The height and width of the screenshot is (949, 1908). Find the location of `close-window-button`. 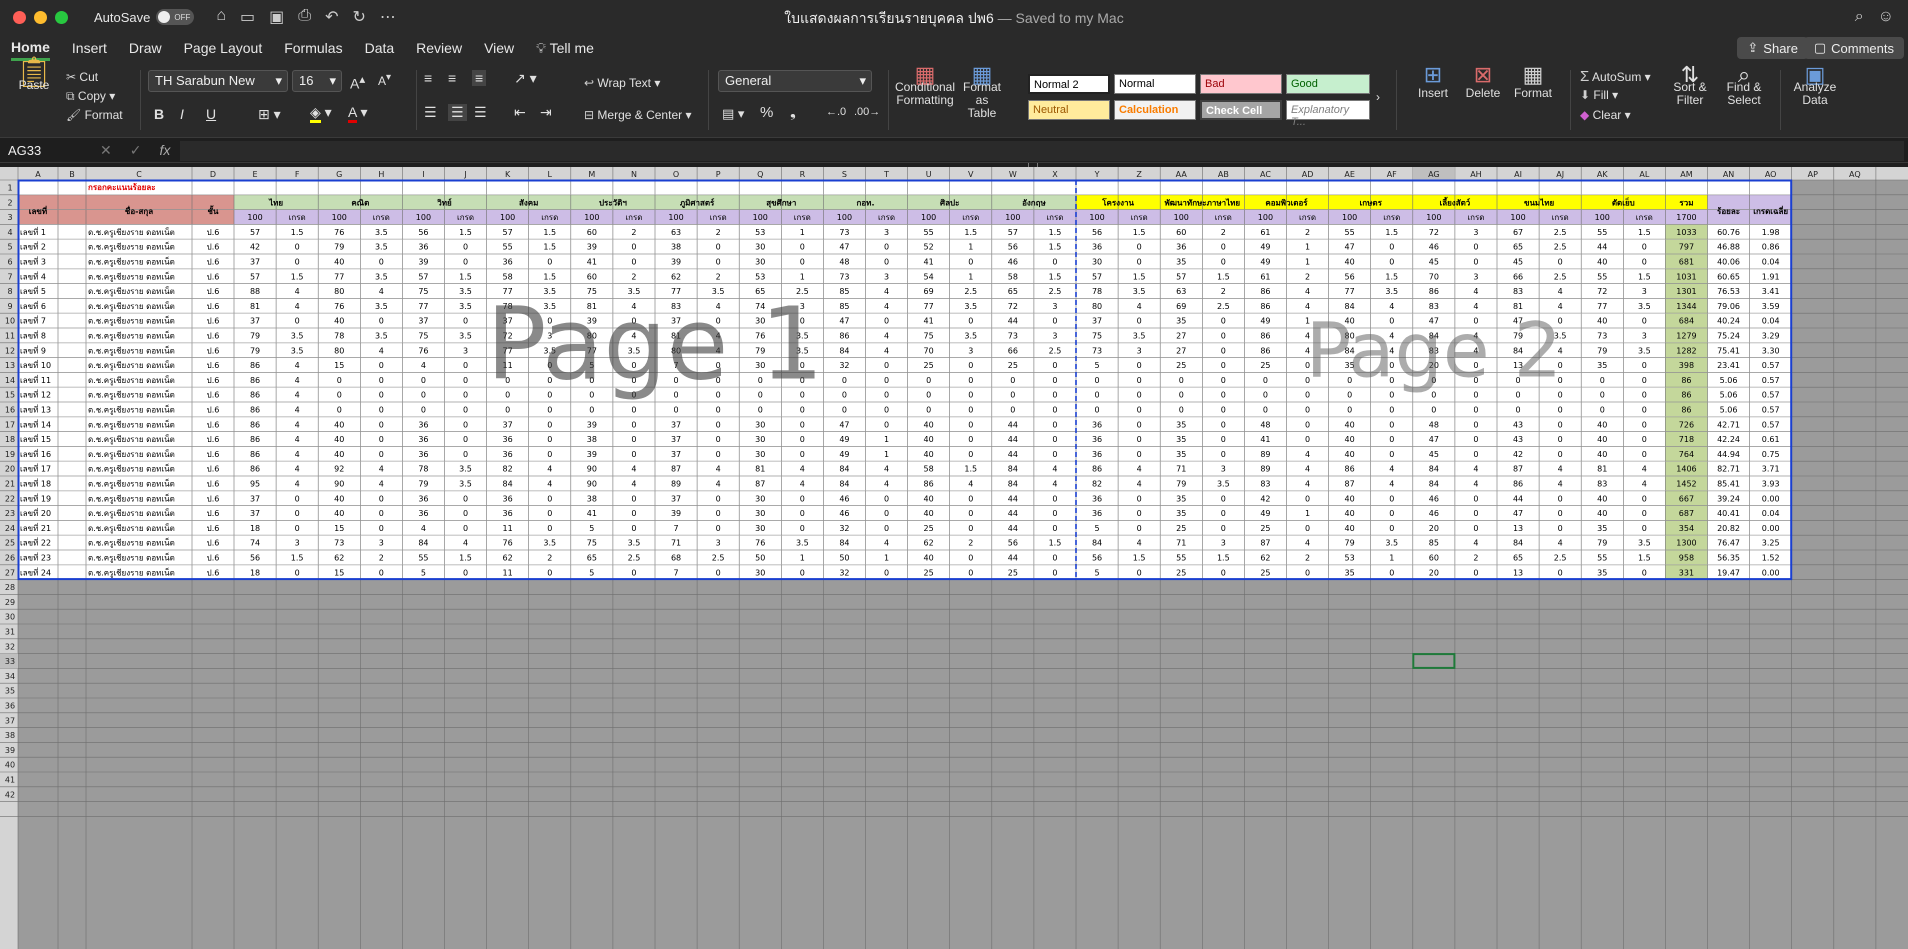

close-window-button is located at coordinates (19, 17).